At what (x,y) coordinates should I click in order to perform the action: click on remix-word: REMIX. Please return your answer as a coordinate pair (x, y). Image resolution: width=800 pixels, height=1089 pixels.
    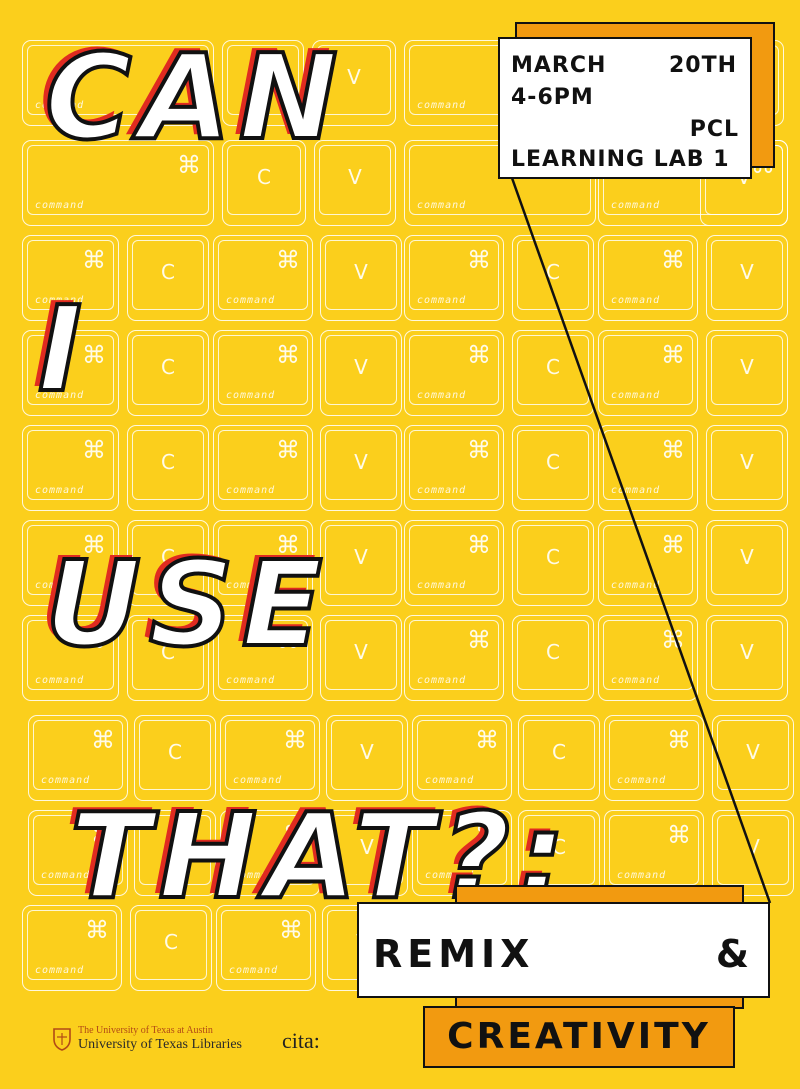
    Looking at the image, I should click on (454, 954).